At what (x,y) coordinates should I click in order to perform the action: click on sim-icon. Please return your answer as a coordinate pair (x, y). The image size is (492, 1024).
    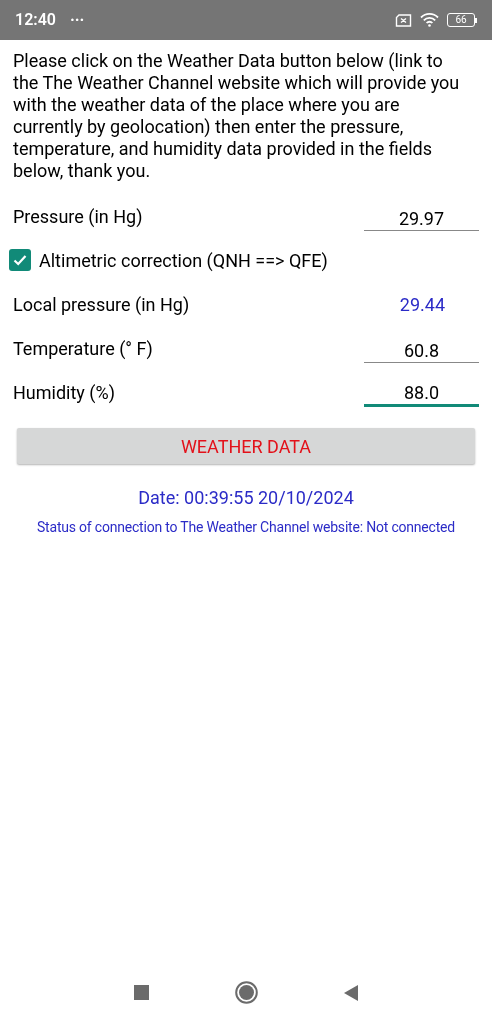
    Looking at the image, I should click on (403, 20).